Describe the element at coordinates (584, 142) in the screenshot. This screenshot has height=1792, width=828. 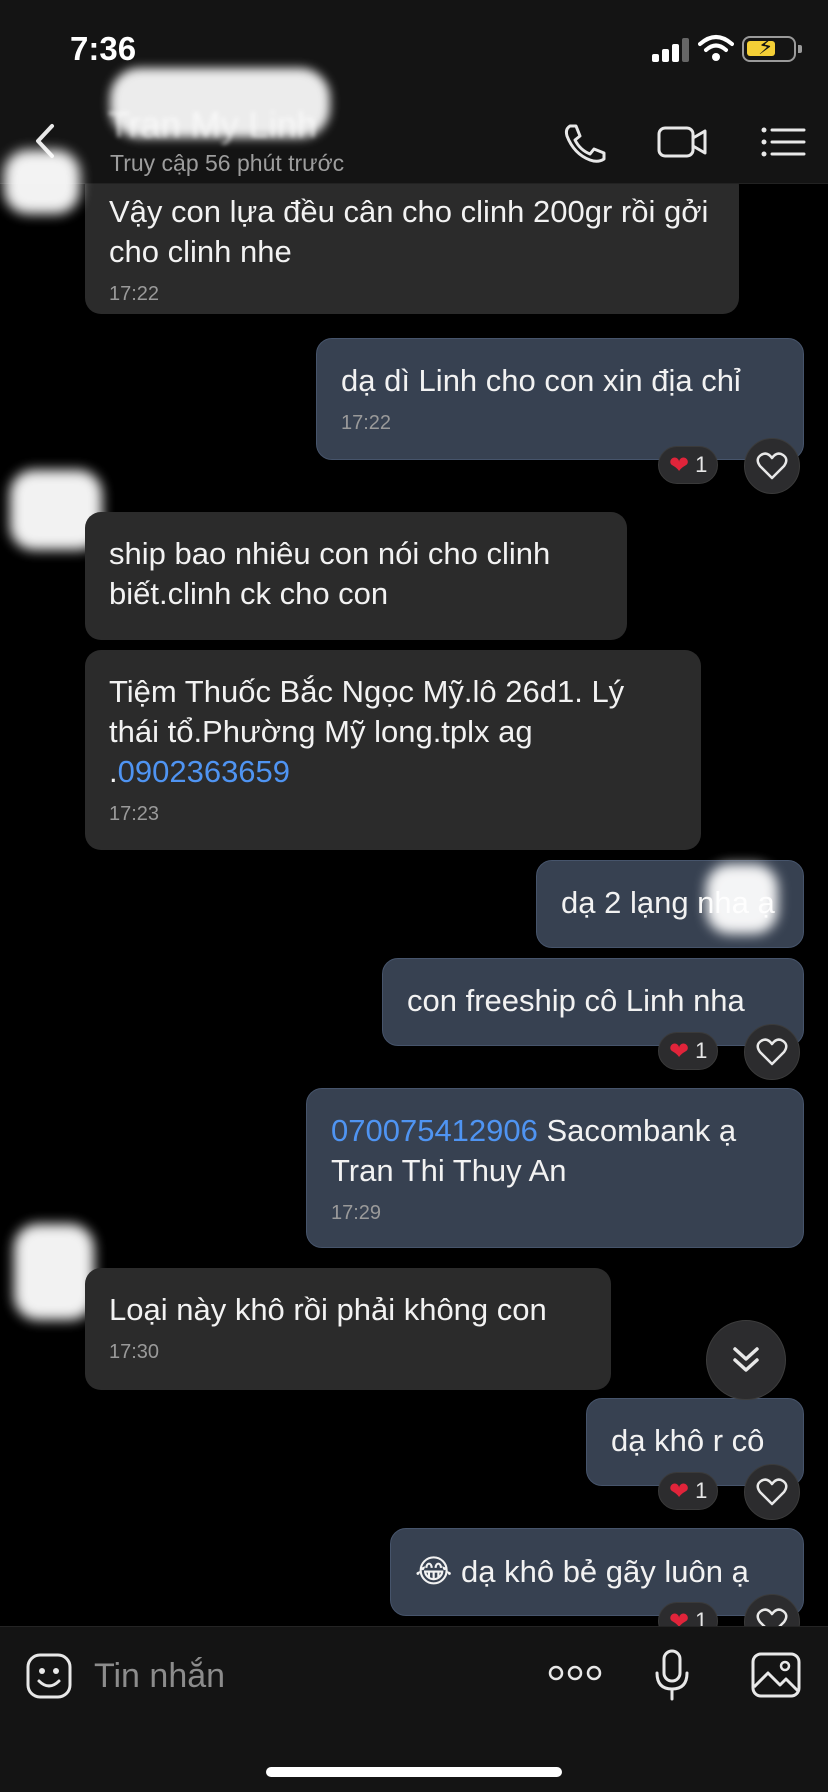
I see `phone-icon` at that location.